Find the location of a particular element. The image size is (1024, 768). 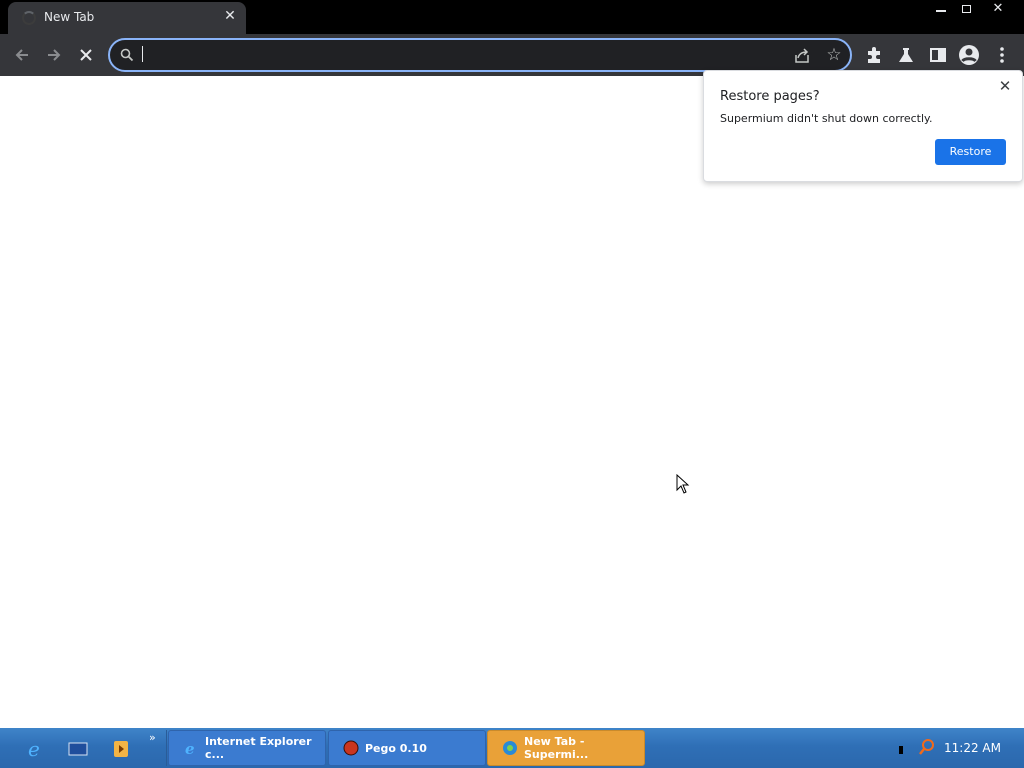

supermium-icon is located at coordinates (510, 748).